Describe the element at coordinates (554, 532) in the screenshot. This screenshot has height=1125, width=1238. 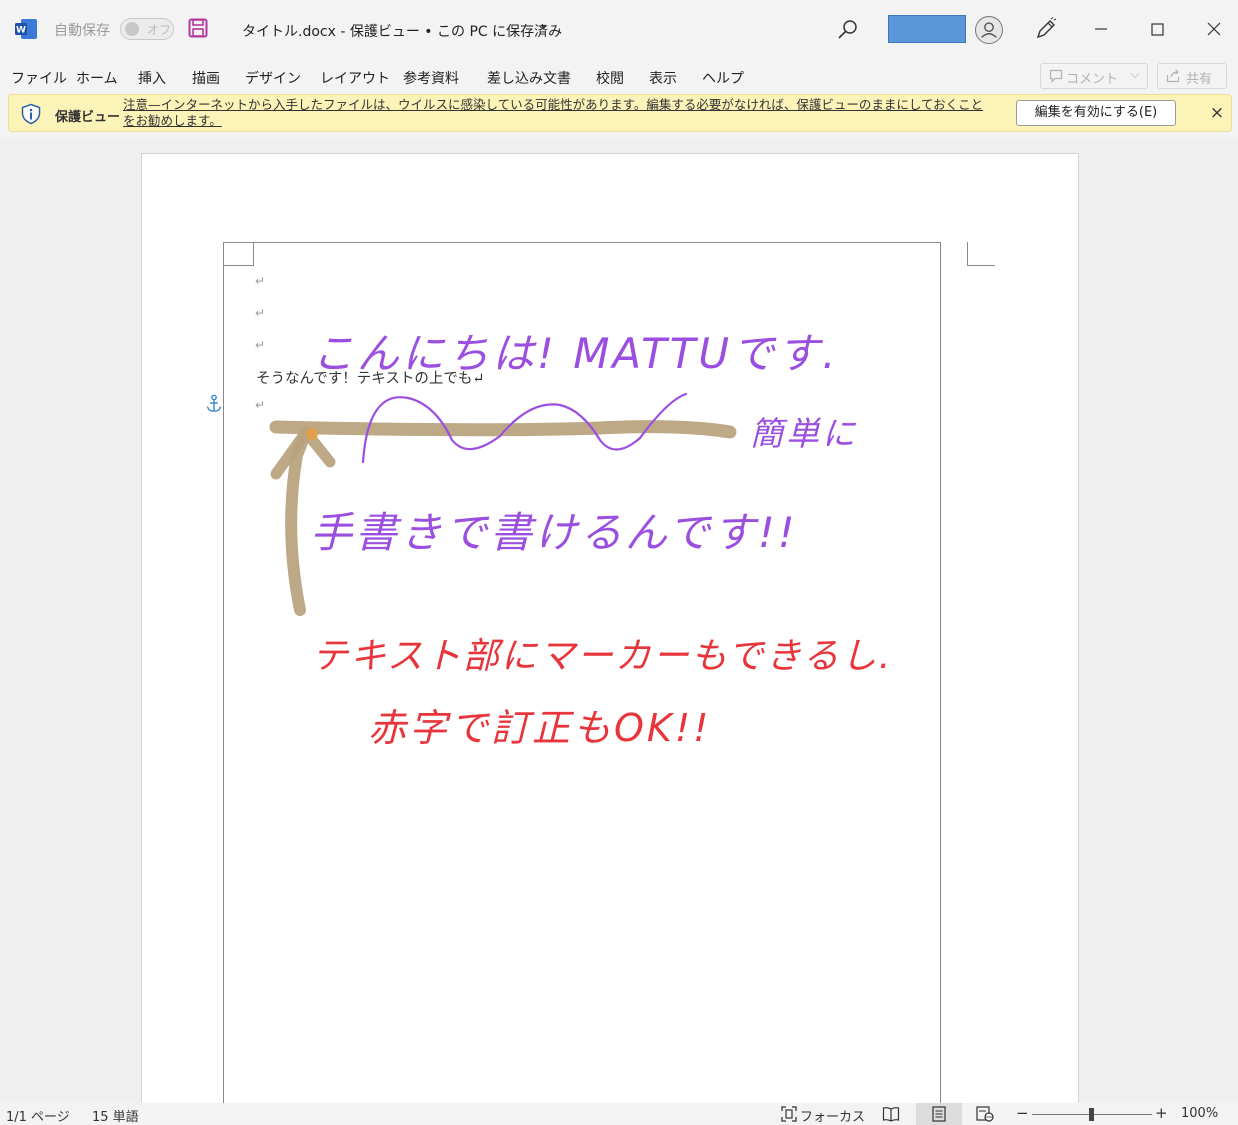
I see `handwriting-purple-line2: 手書きで書けるんです!!` at that location.